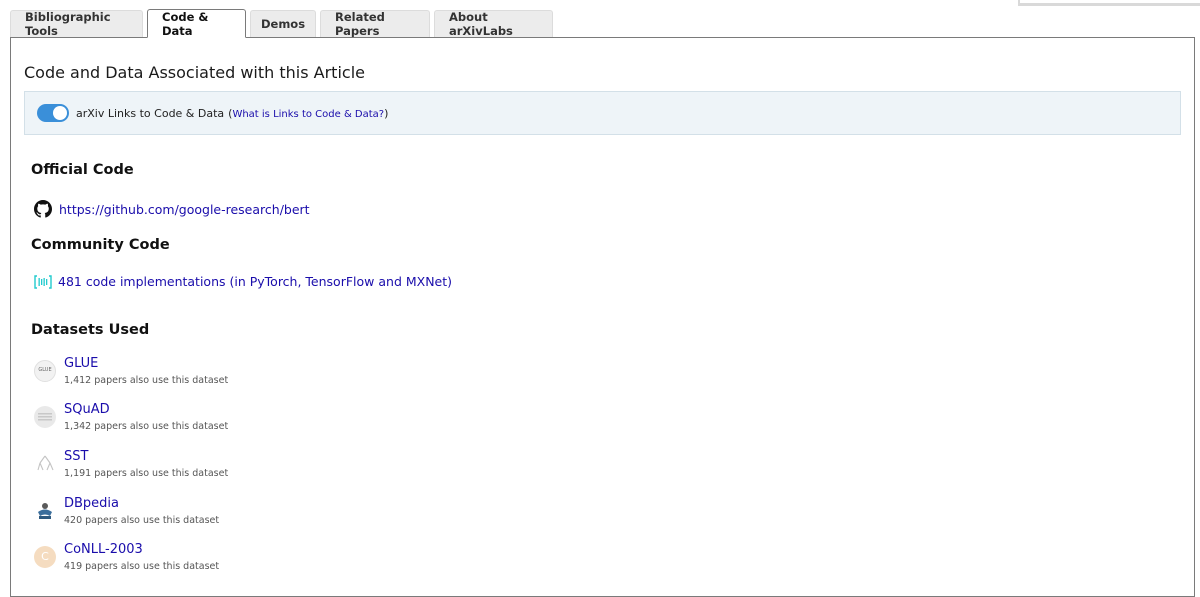 The image size is (1200, 597). I want to click on tab-code-data: Code & Data, so click(196, 23).